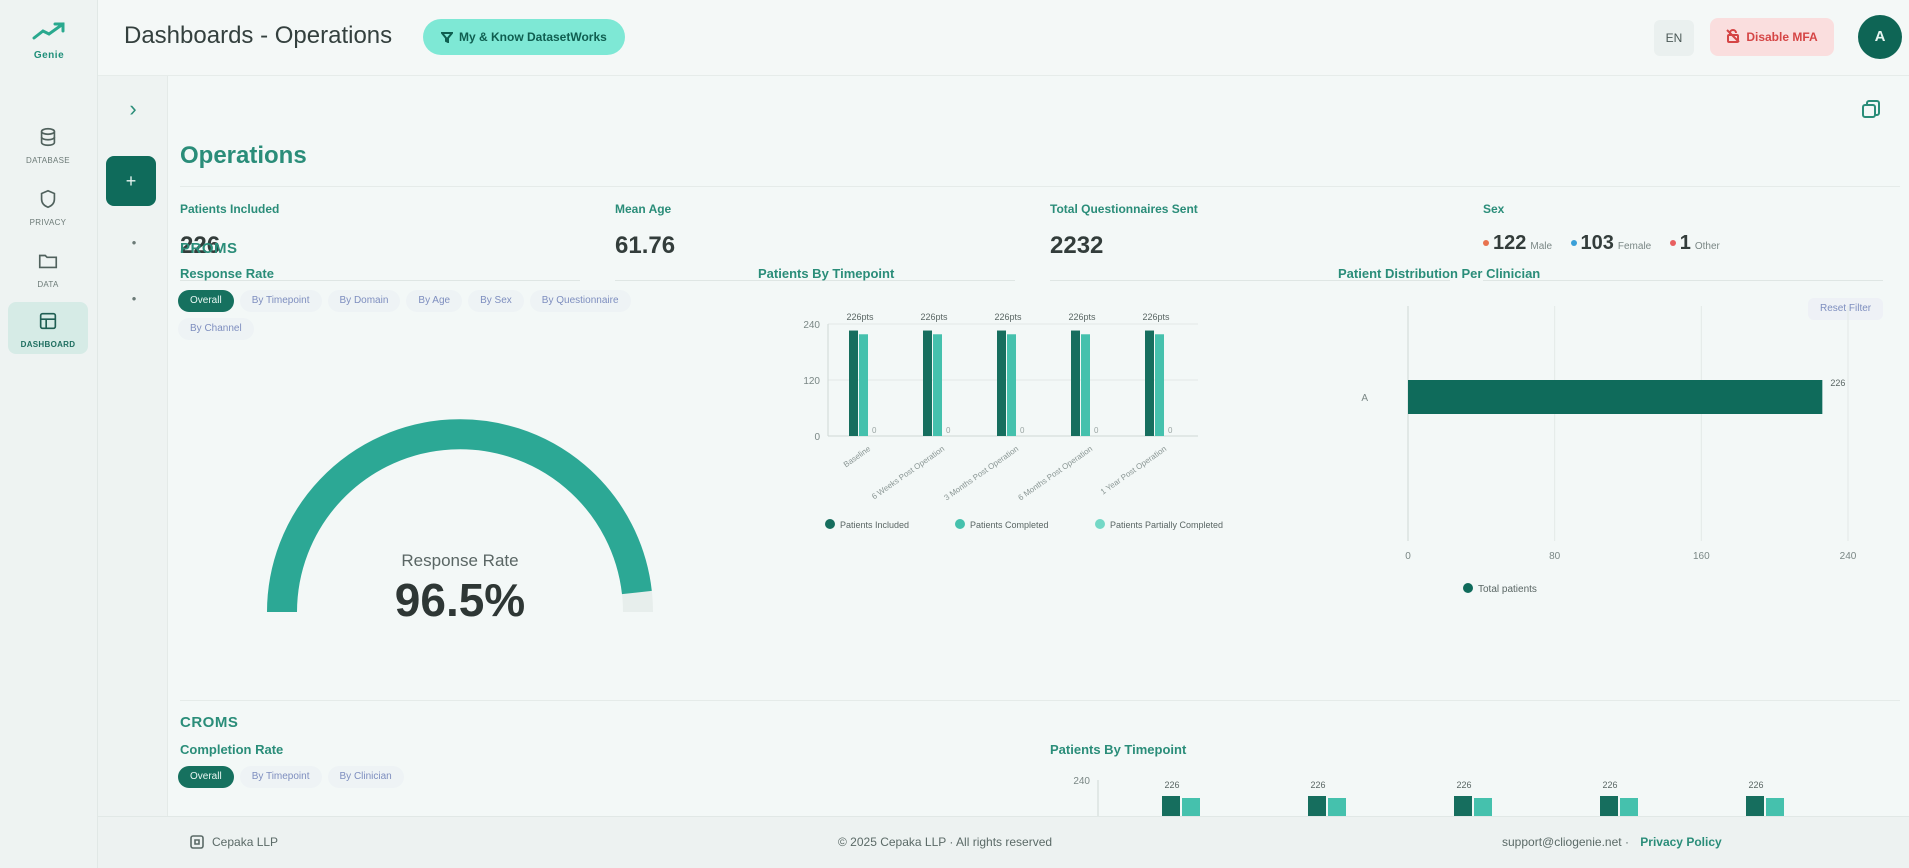 This screenshot has height=868, width=1909. Describe the element at coordinates (364, 301) in the screenshot. I see `response-rate-filter-chip: By Domain` at that location.